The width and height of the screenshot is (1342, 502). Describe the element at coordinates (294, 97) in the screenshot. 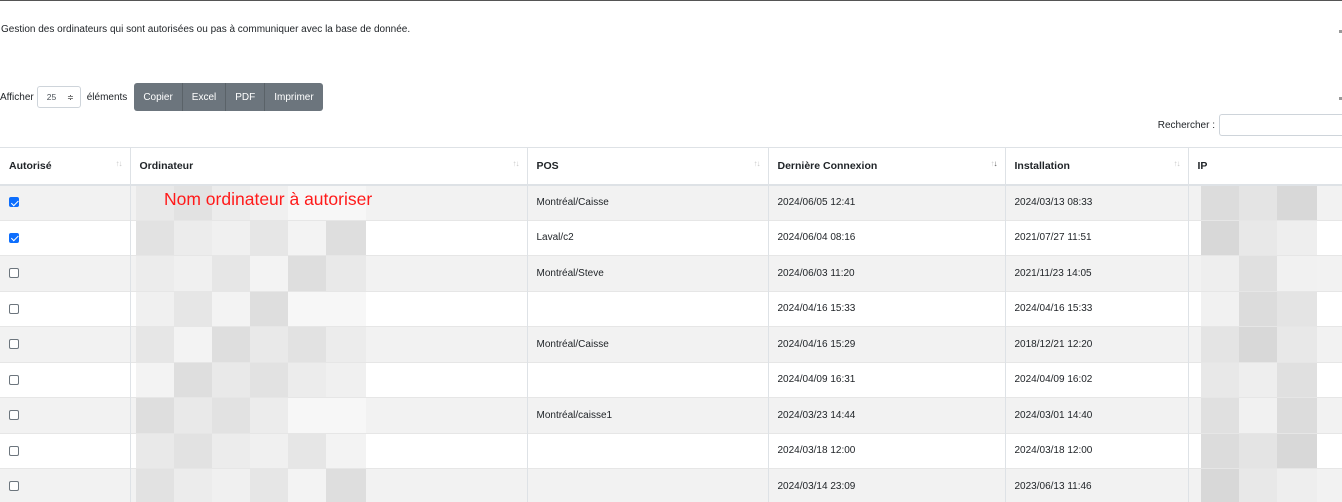

I see `print-button: Imprimer` at that location.